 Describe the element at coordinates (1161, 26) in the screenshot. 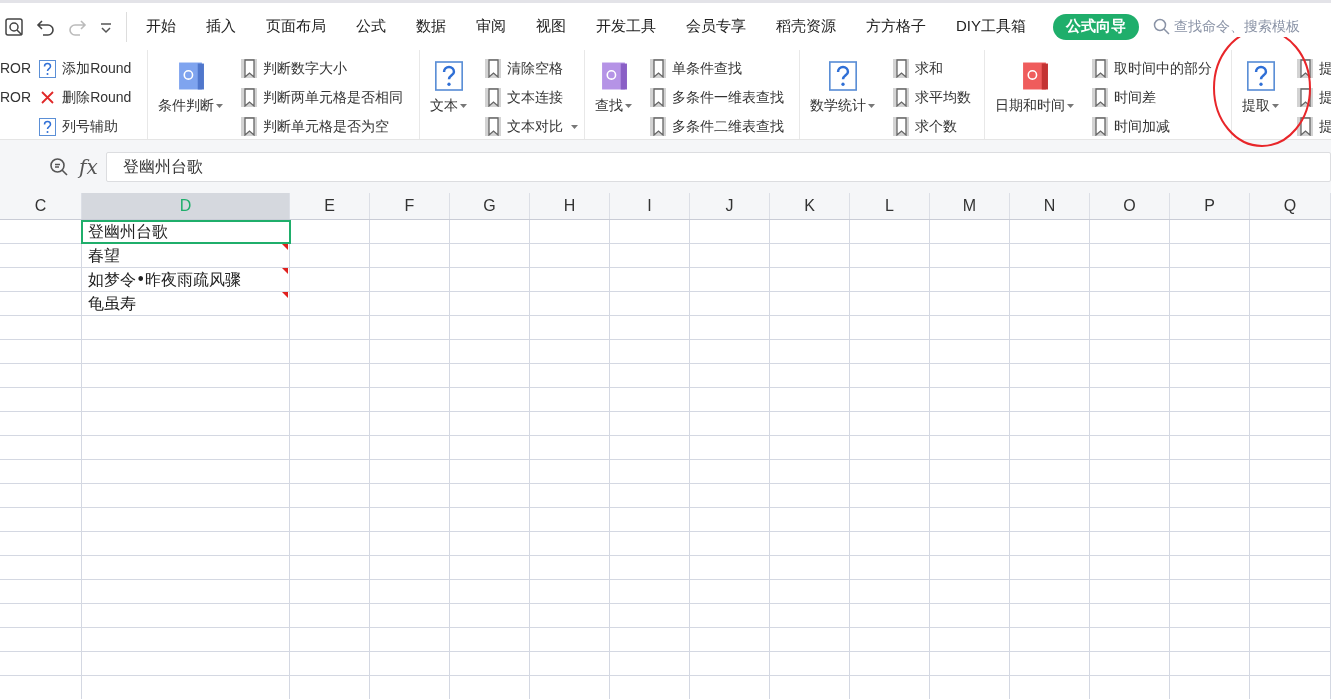

I see `search-icon` at that location.